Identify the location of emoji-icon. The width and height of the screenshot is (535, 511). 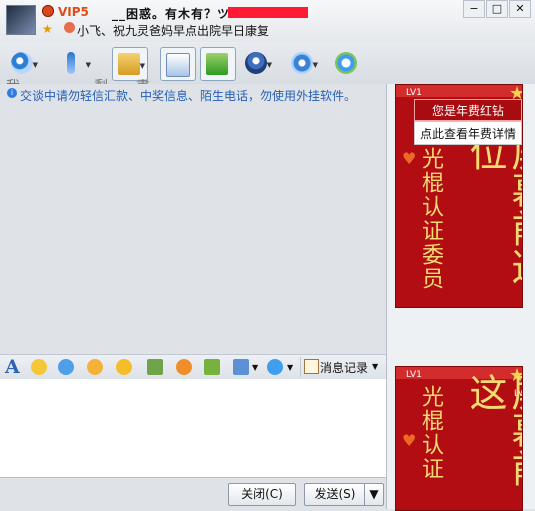
(39, 367).